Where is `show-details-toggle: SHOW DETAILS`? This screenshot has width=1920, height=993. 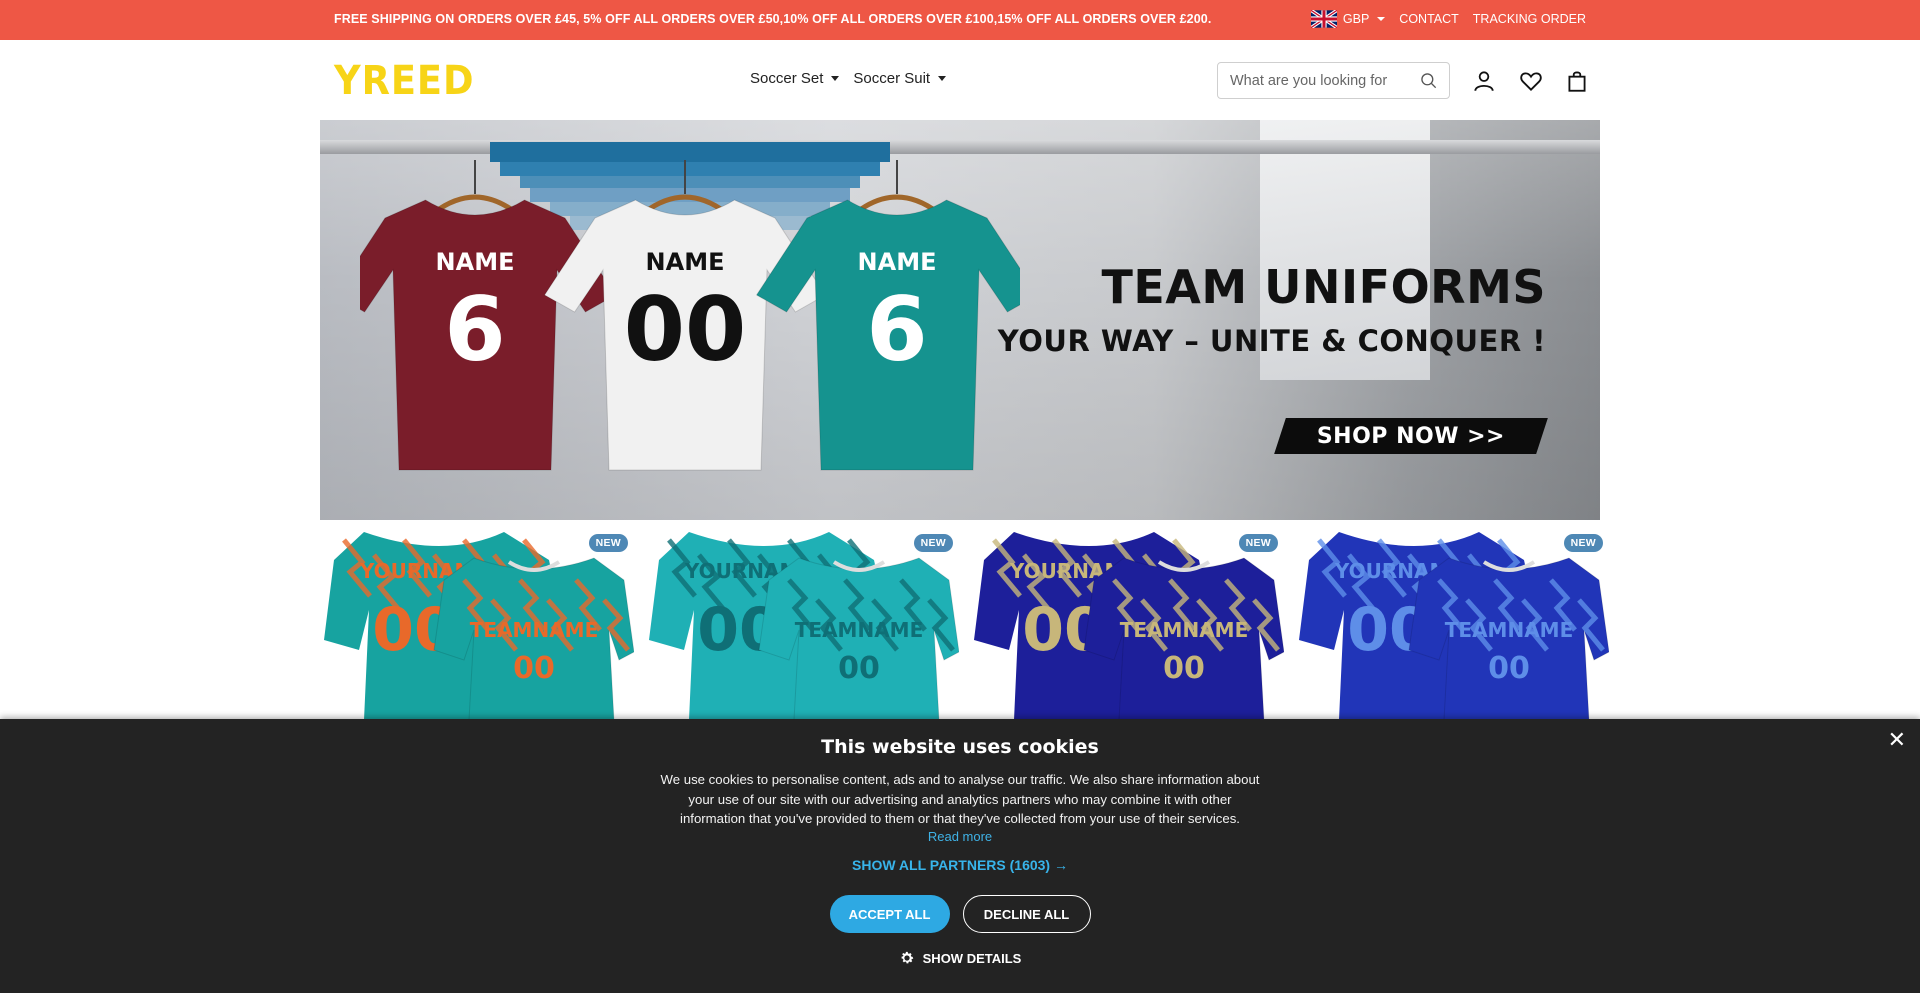
show-details-toggle: SHOW DETAILS is located at coordinates (960, 958).